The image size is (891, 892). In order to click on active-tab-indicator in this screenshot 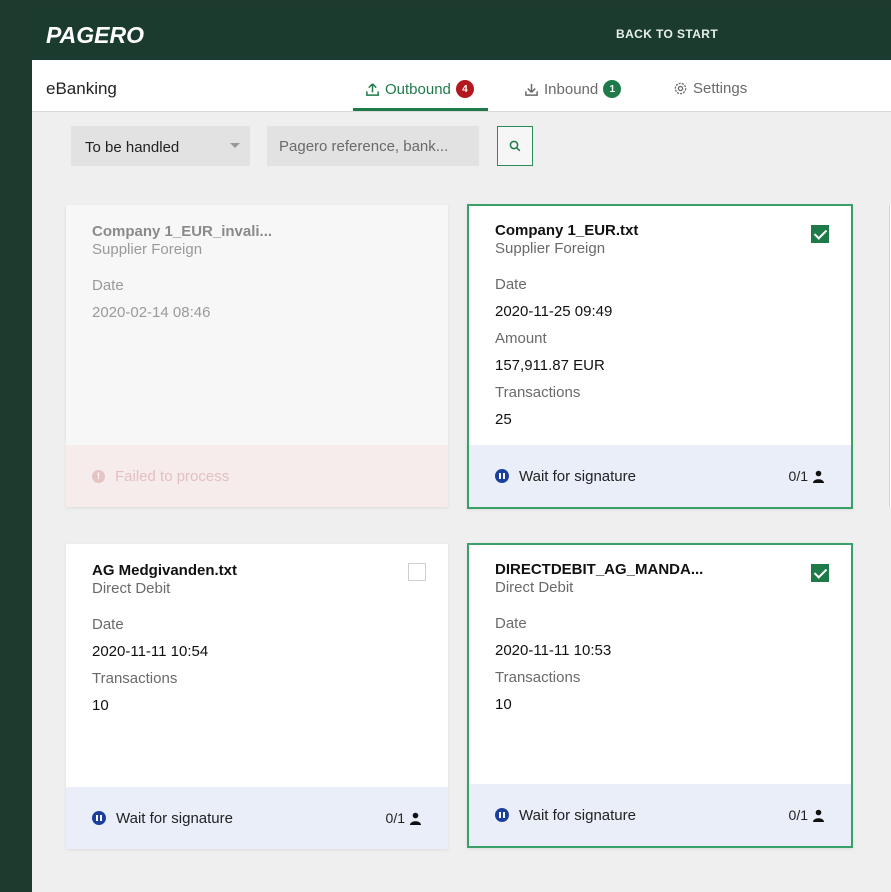, I will do `click(420, 109)`.